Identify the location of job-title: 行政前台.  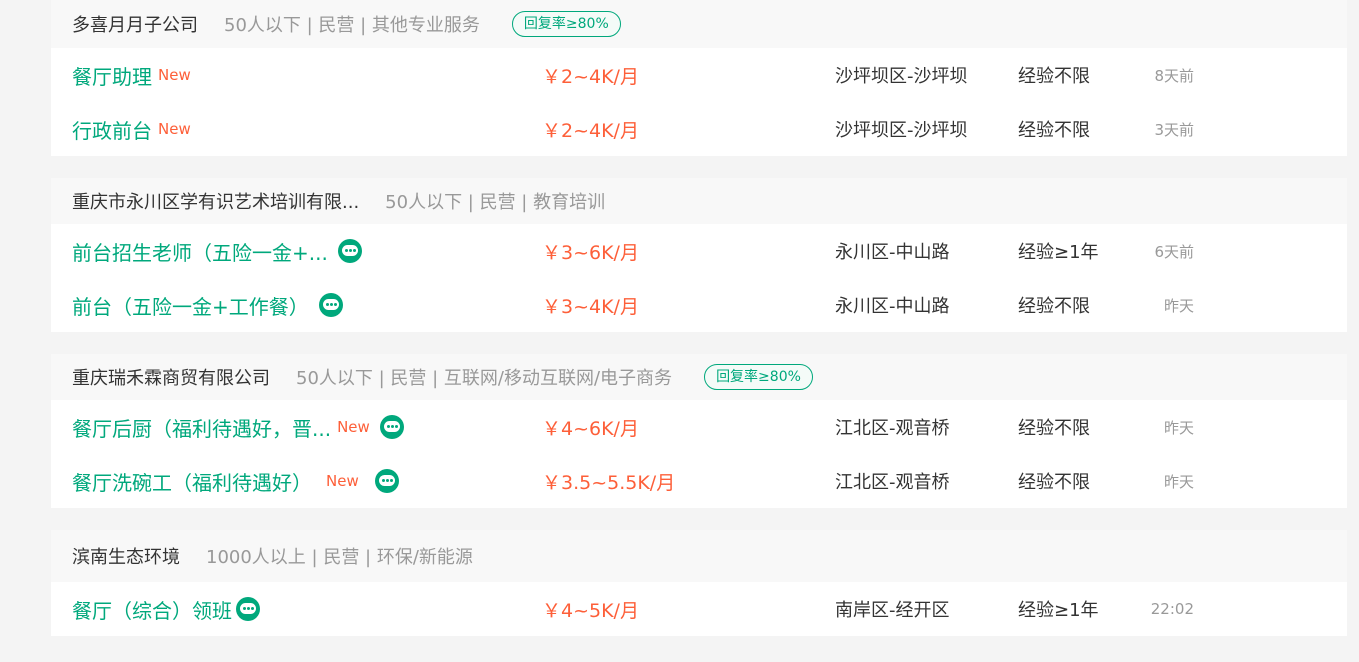
(112, 129).